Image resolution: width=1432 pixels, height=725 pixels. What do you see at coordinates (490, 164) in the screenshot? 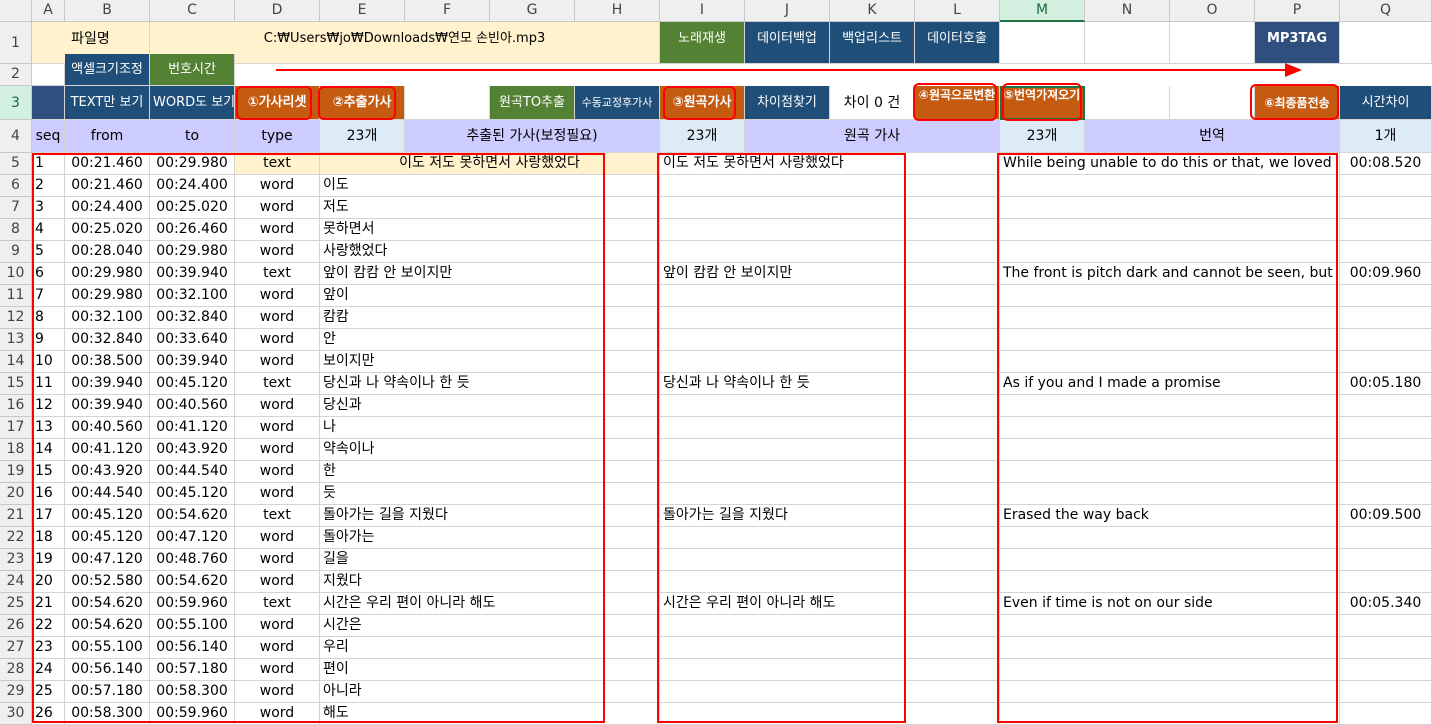
I see `lyric-cell: 이도 저도 못하면서 사랑했었다` at bounding box center [490, 164].